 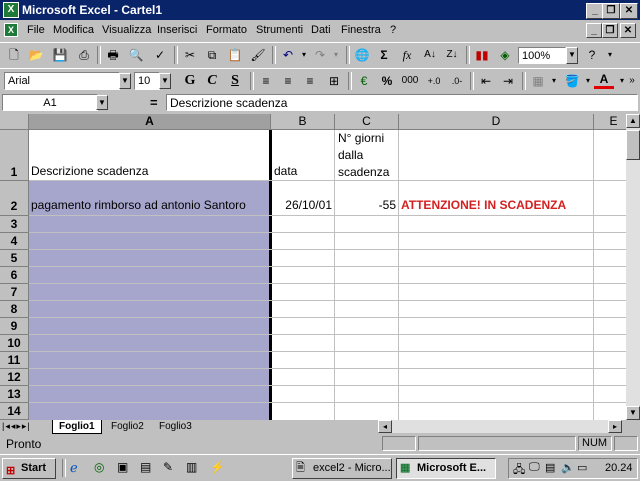 I want to click on row-header-2: 2, so click(x=14, y=198).